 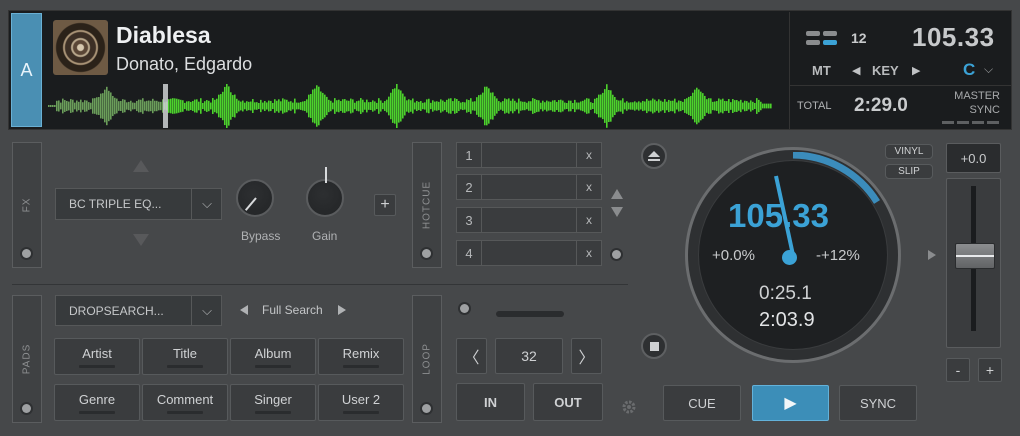 I want to click on master-tempo-button: MT, so click(x=821, y=70).